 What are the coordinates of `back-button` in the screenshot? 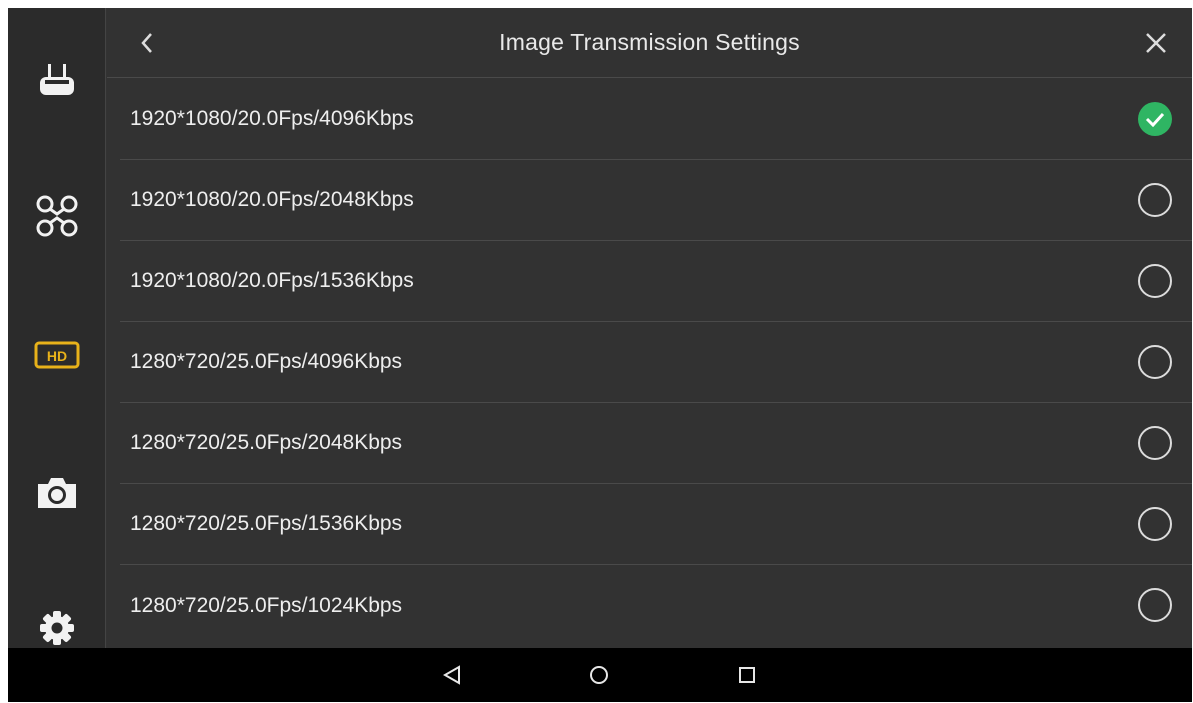 It's located at (147, 43).